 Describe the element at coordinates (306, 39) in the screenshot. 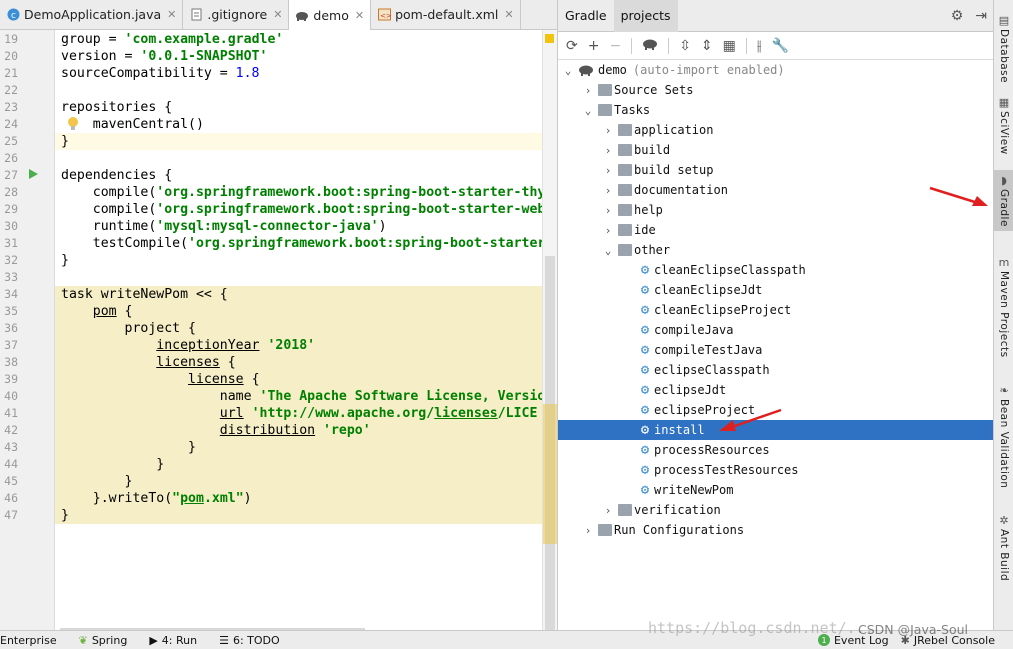

I see `code-line: group = 'com.example.gradle'` at that location.